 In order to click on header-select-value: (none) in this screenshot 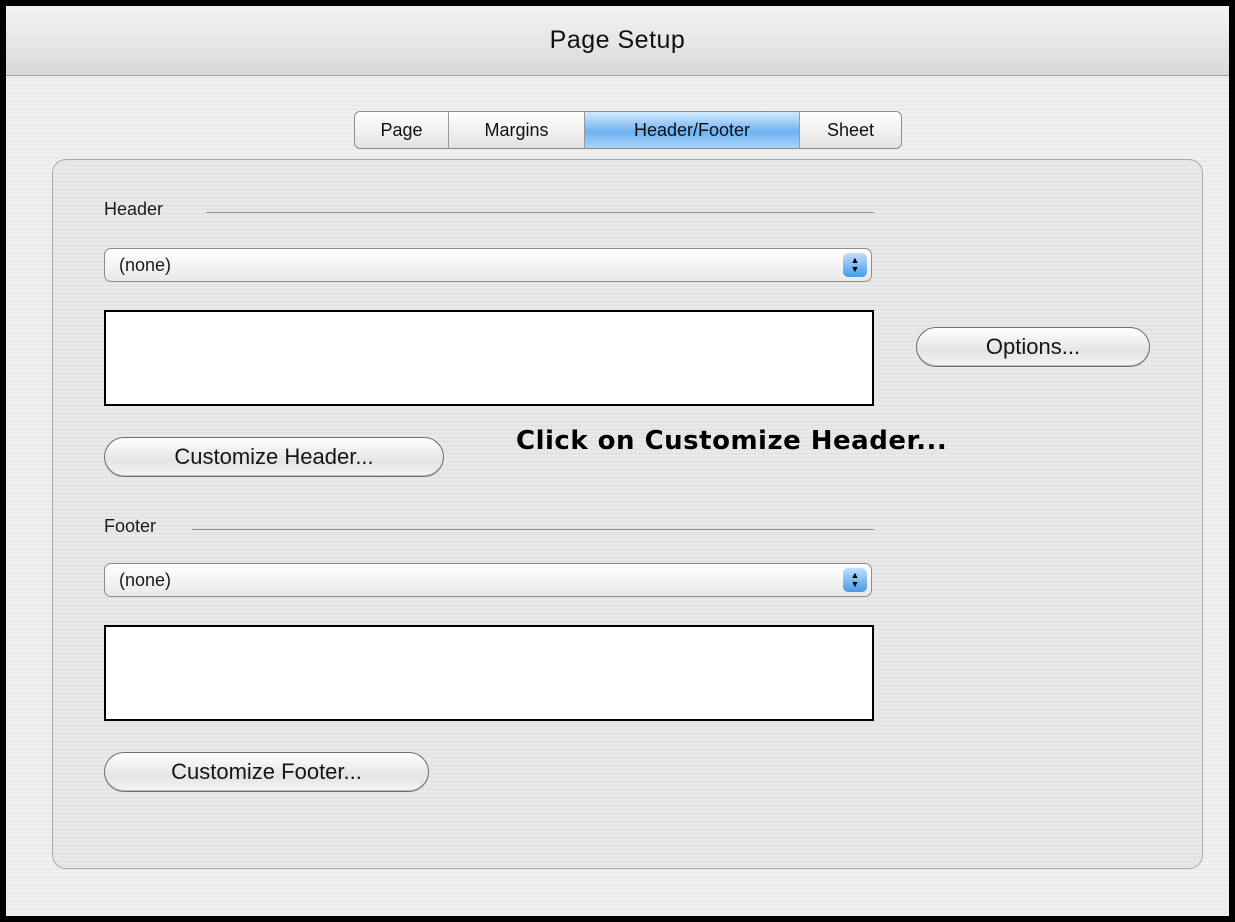, I will do `click(145, 264)`.